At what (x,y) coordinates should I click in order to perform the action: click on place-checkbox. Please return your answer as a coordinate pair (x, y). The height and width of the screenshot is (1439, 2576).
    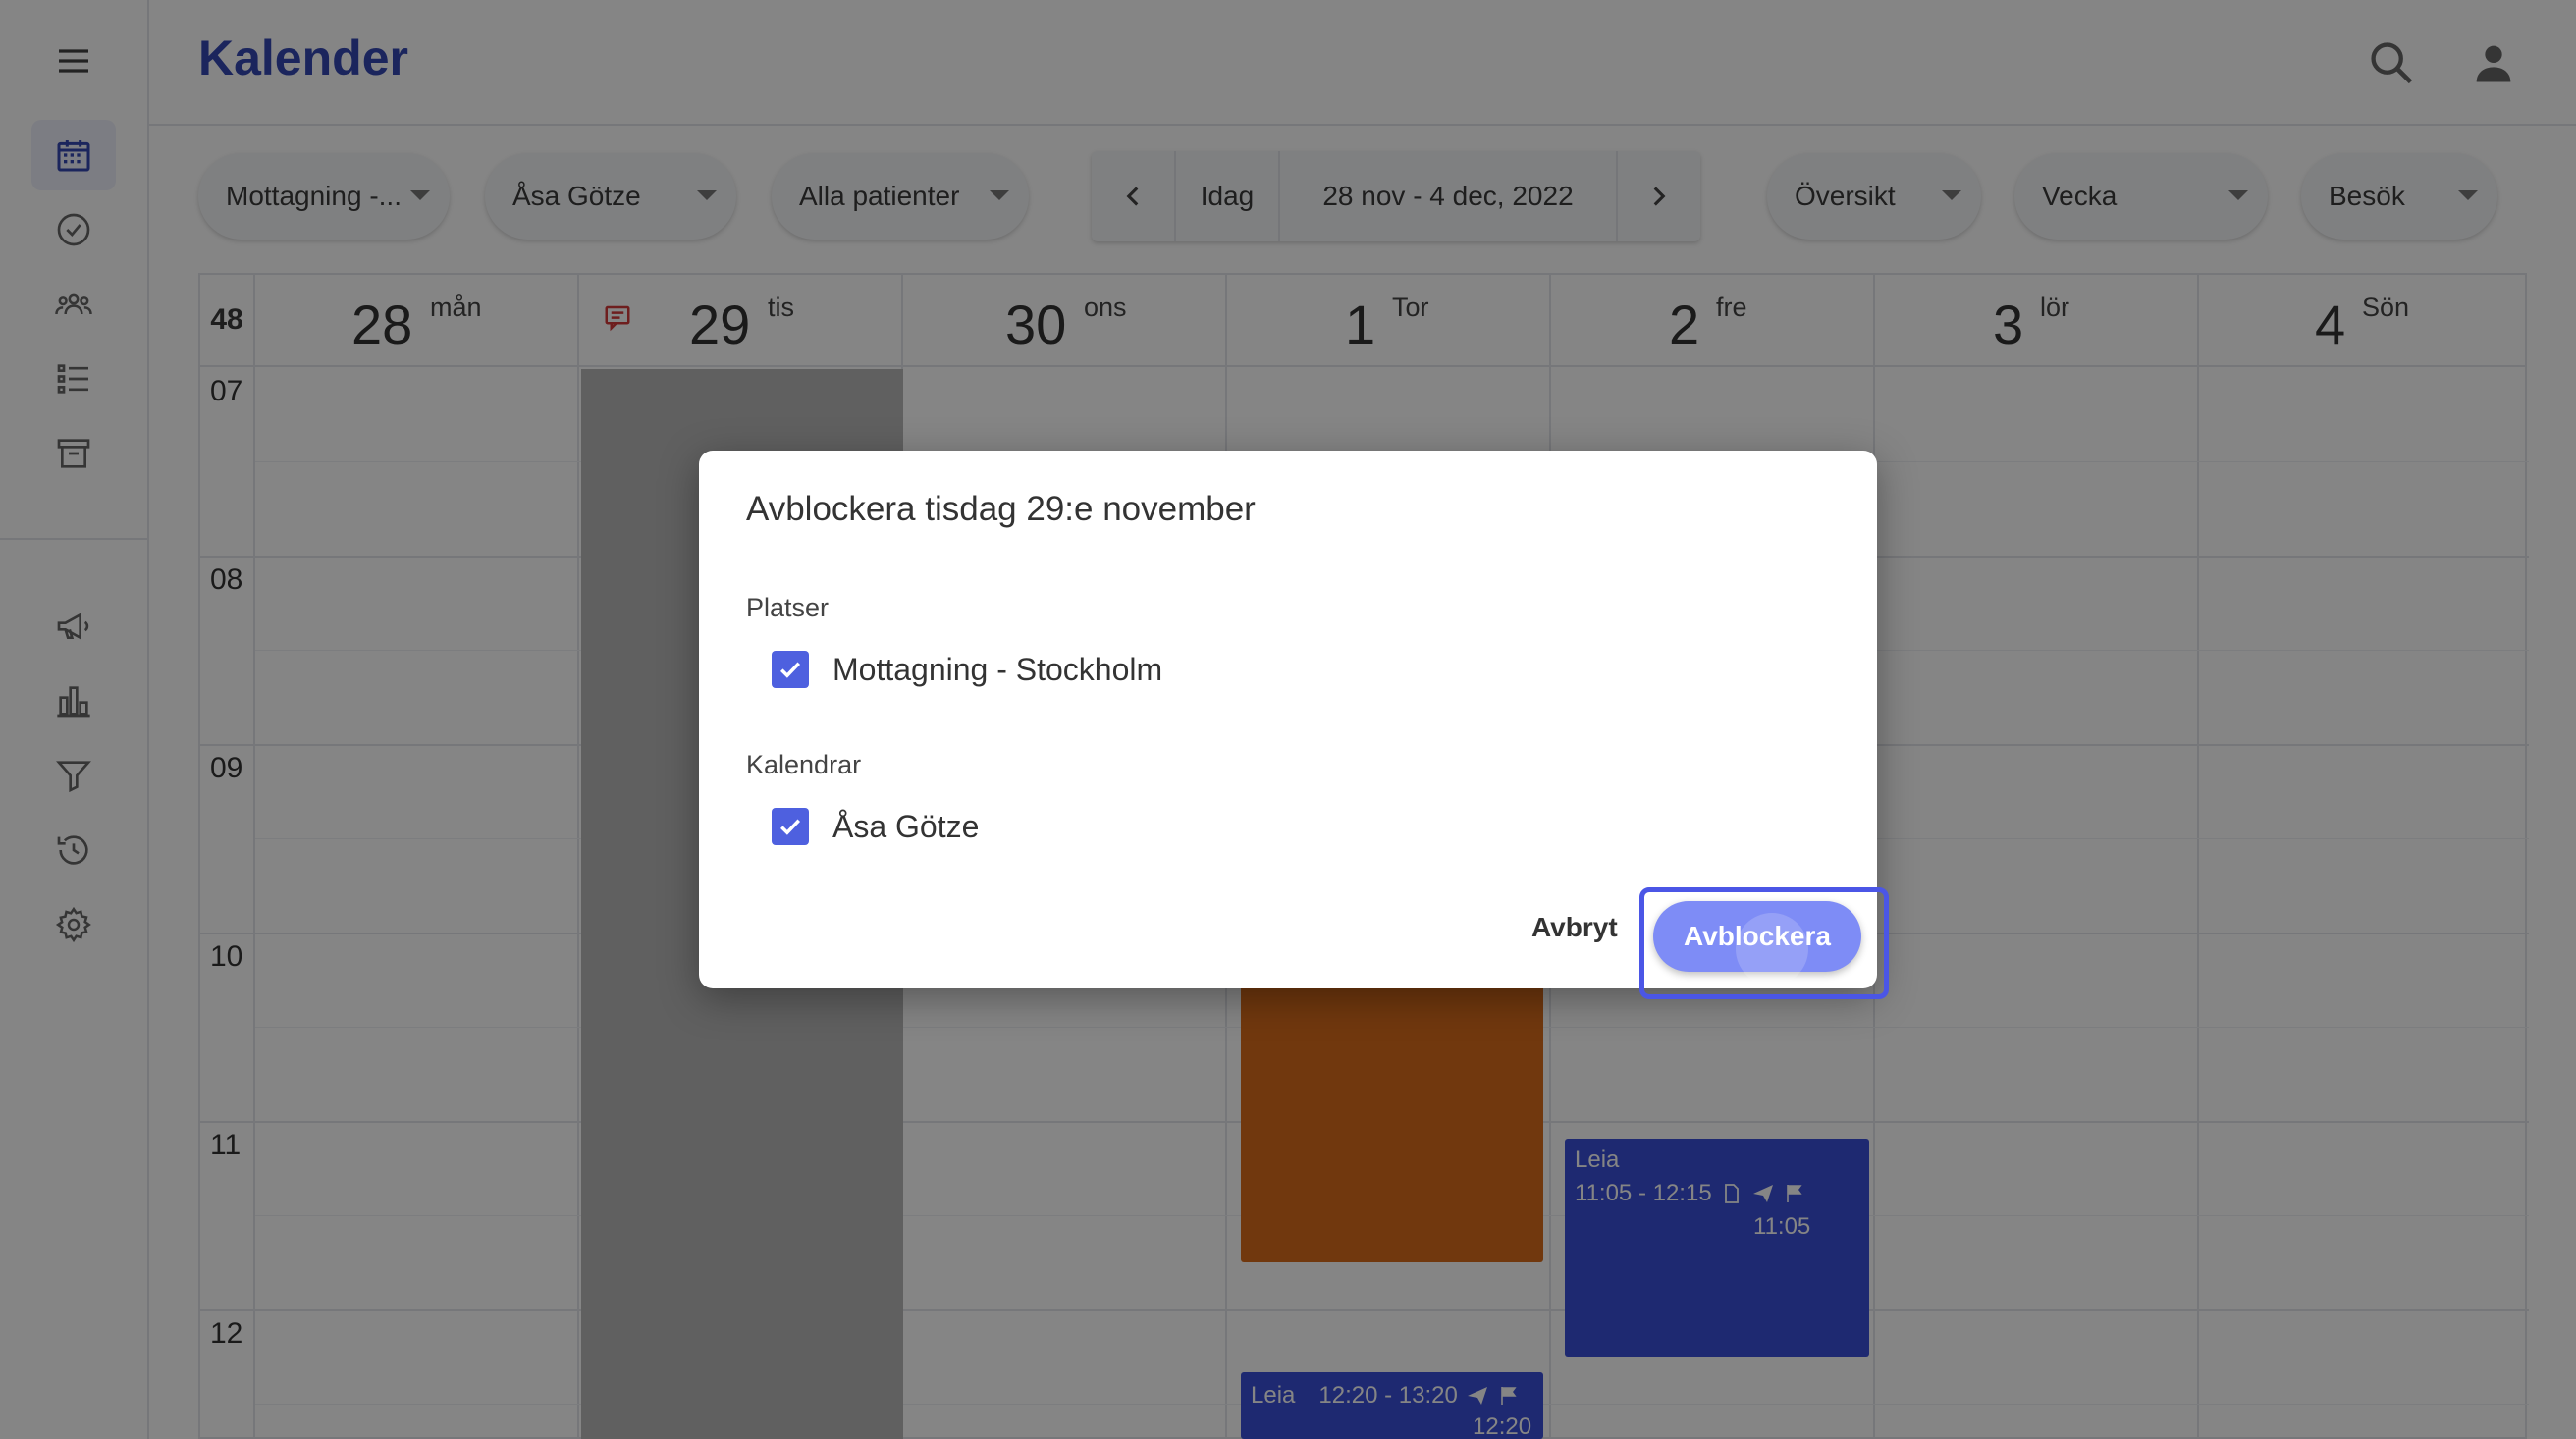
    Looking at the image, I should click on (790, 669).